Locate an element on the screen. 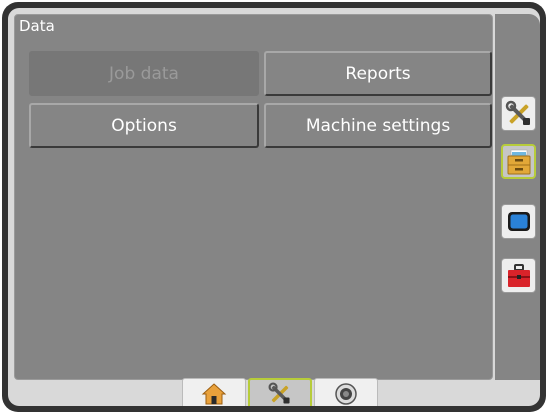  side-tab-toolbox is located at coordinates (518, 275).